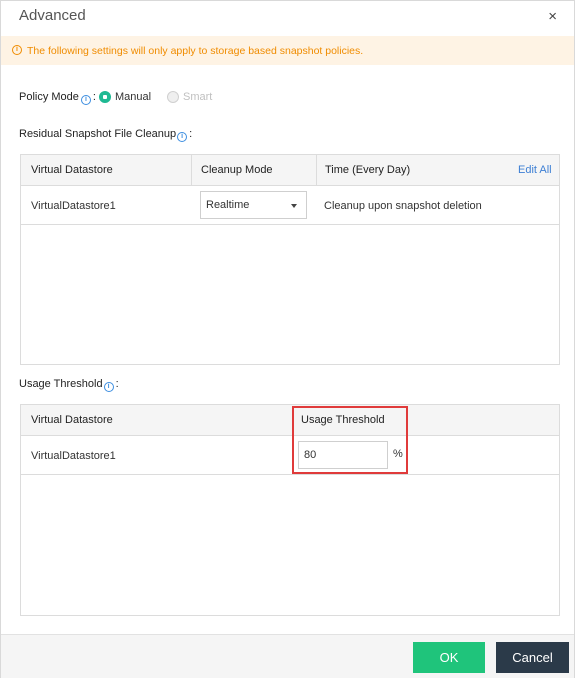 This screenshot has width=575, height=678. I want to click on close-icon: ×, so click(552, 16).